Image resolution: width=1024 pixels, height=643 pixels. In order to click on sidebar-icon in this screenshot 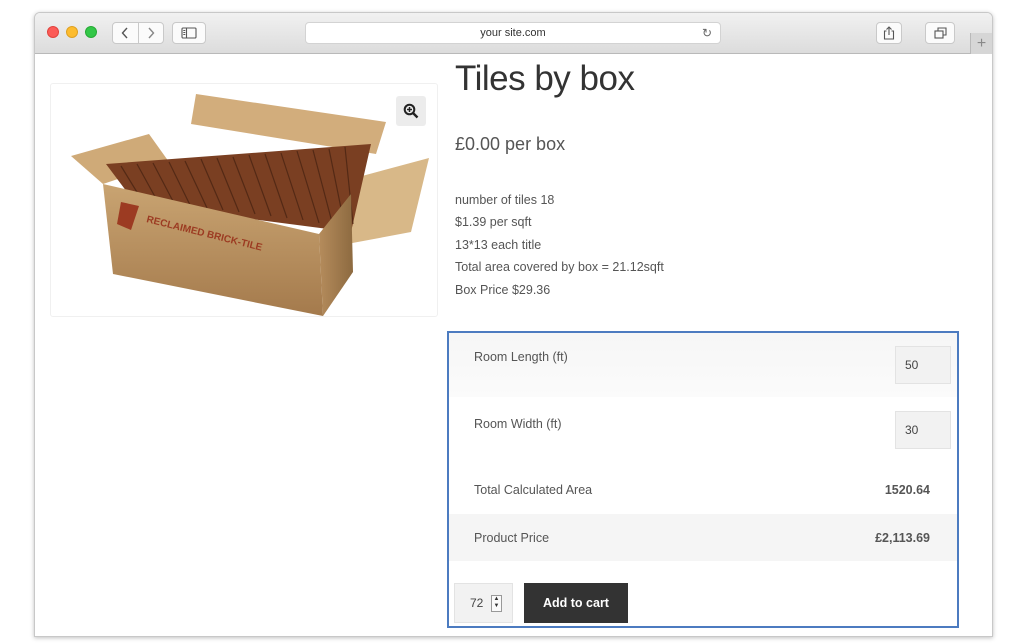, I will do `click(189, 33)`.